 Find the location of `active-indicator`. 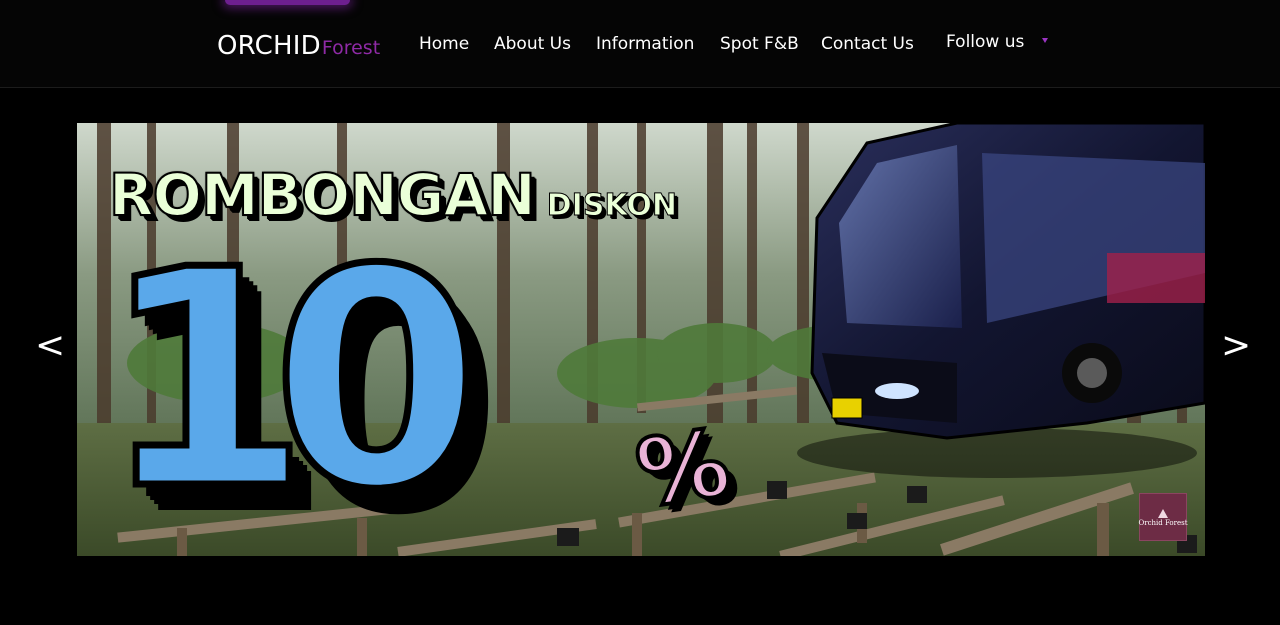

active-indicator is located at coordinates (287, 2).